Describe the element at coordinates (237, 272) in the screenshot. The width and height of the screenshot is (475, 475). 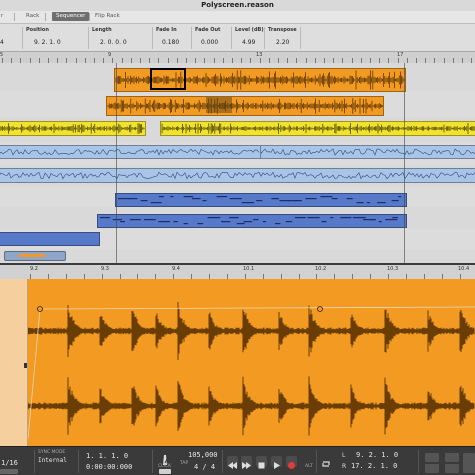
I see `editor-ruler: 9.2 9.3 9.4 10.1 10.2 10.3 10.4` at that location.